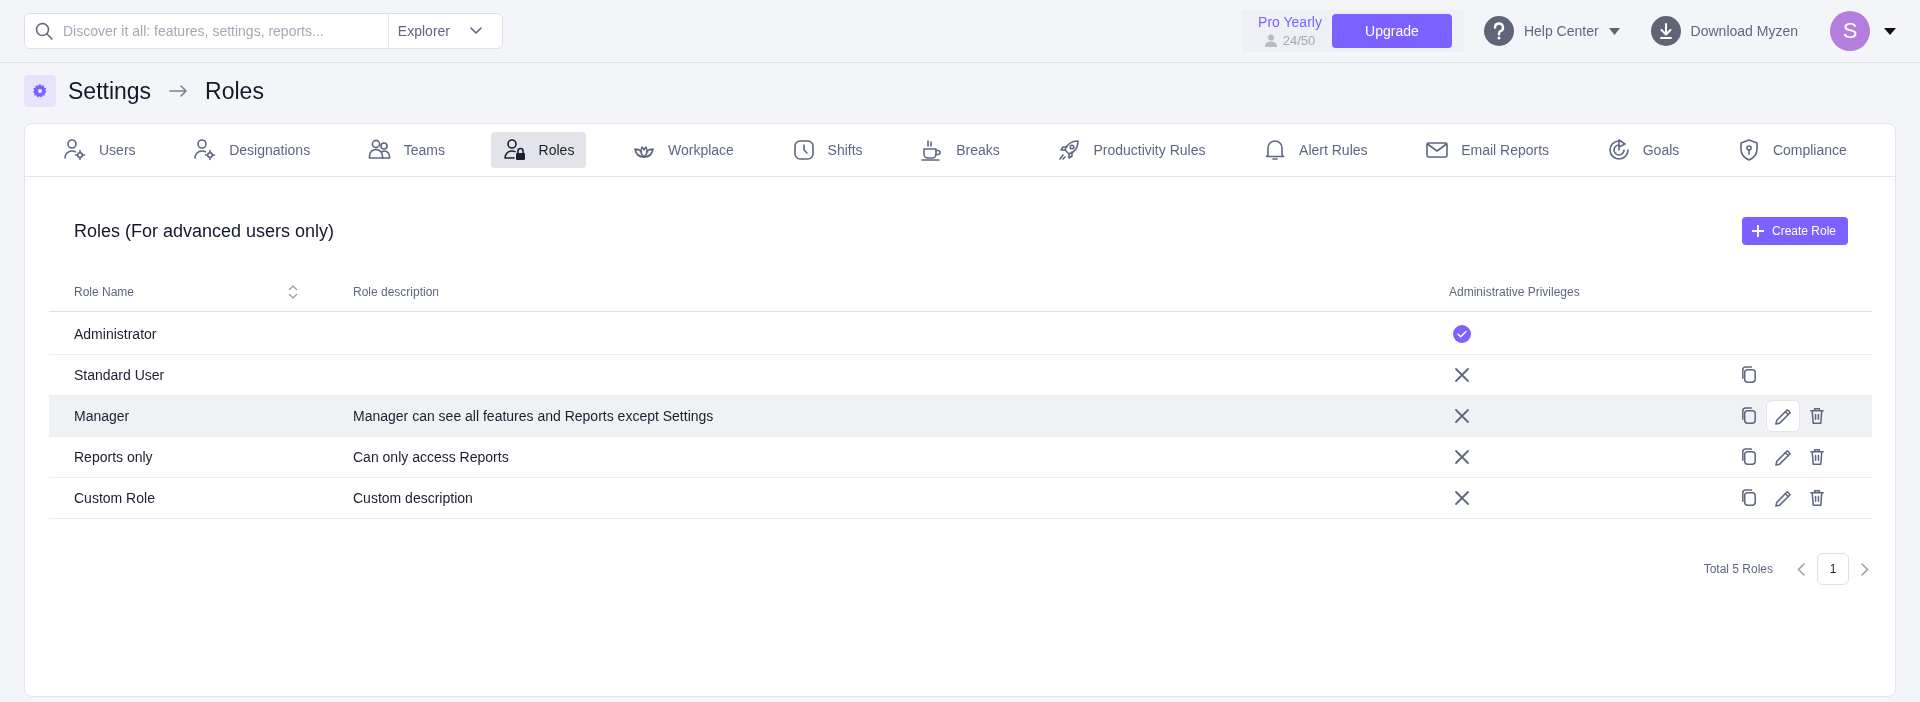 This screenshot has height=702, width=1920. Describe the element at coordinates (116, 334) in the screenshot. I see `role-name: Administrator` at that location.